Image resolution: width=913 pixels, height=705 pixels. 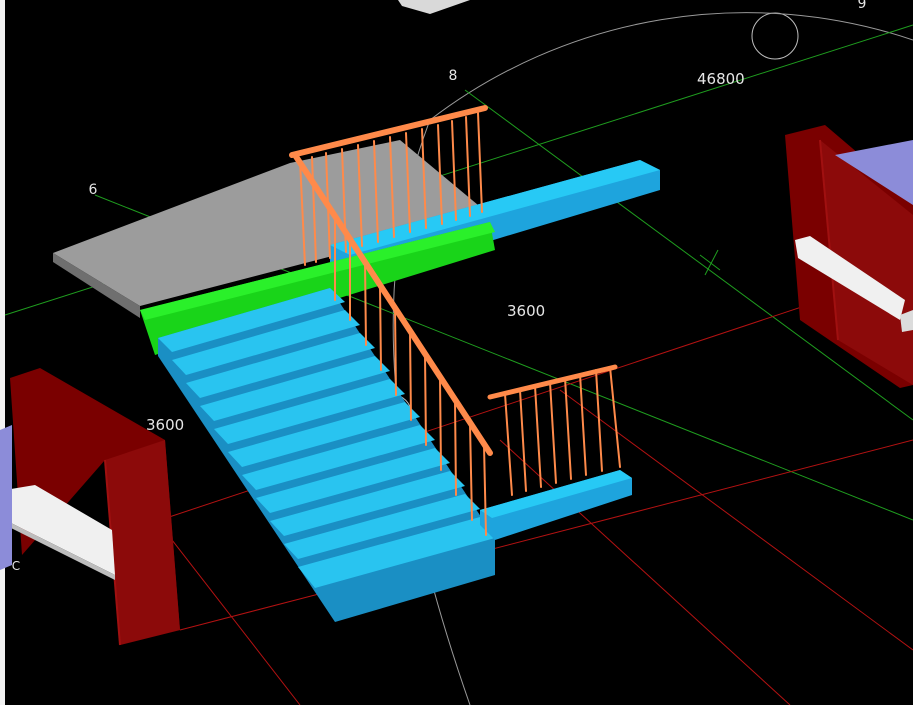 What do you see at coordinates (90, 507) in the screenshot?
I see `left-door` at bounding box center [90, 507].